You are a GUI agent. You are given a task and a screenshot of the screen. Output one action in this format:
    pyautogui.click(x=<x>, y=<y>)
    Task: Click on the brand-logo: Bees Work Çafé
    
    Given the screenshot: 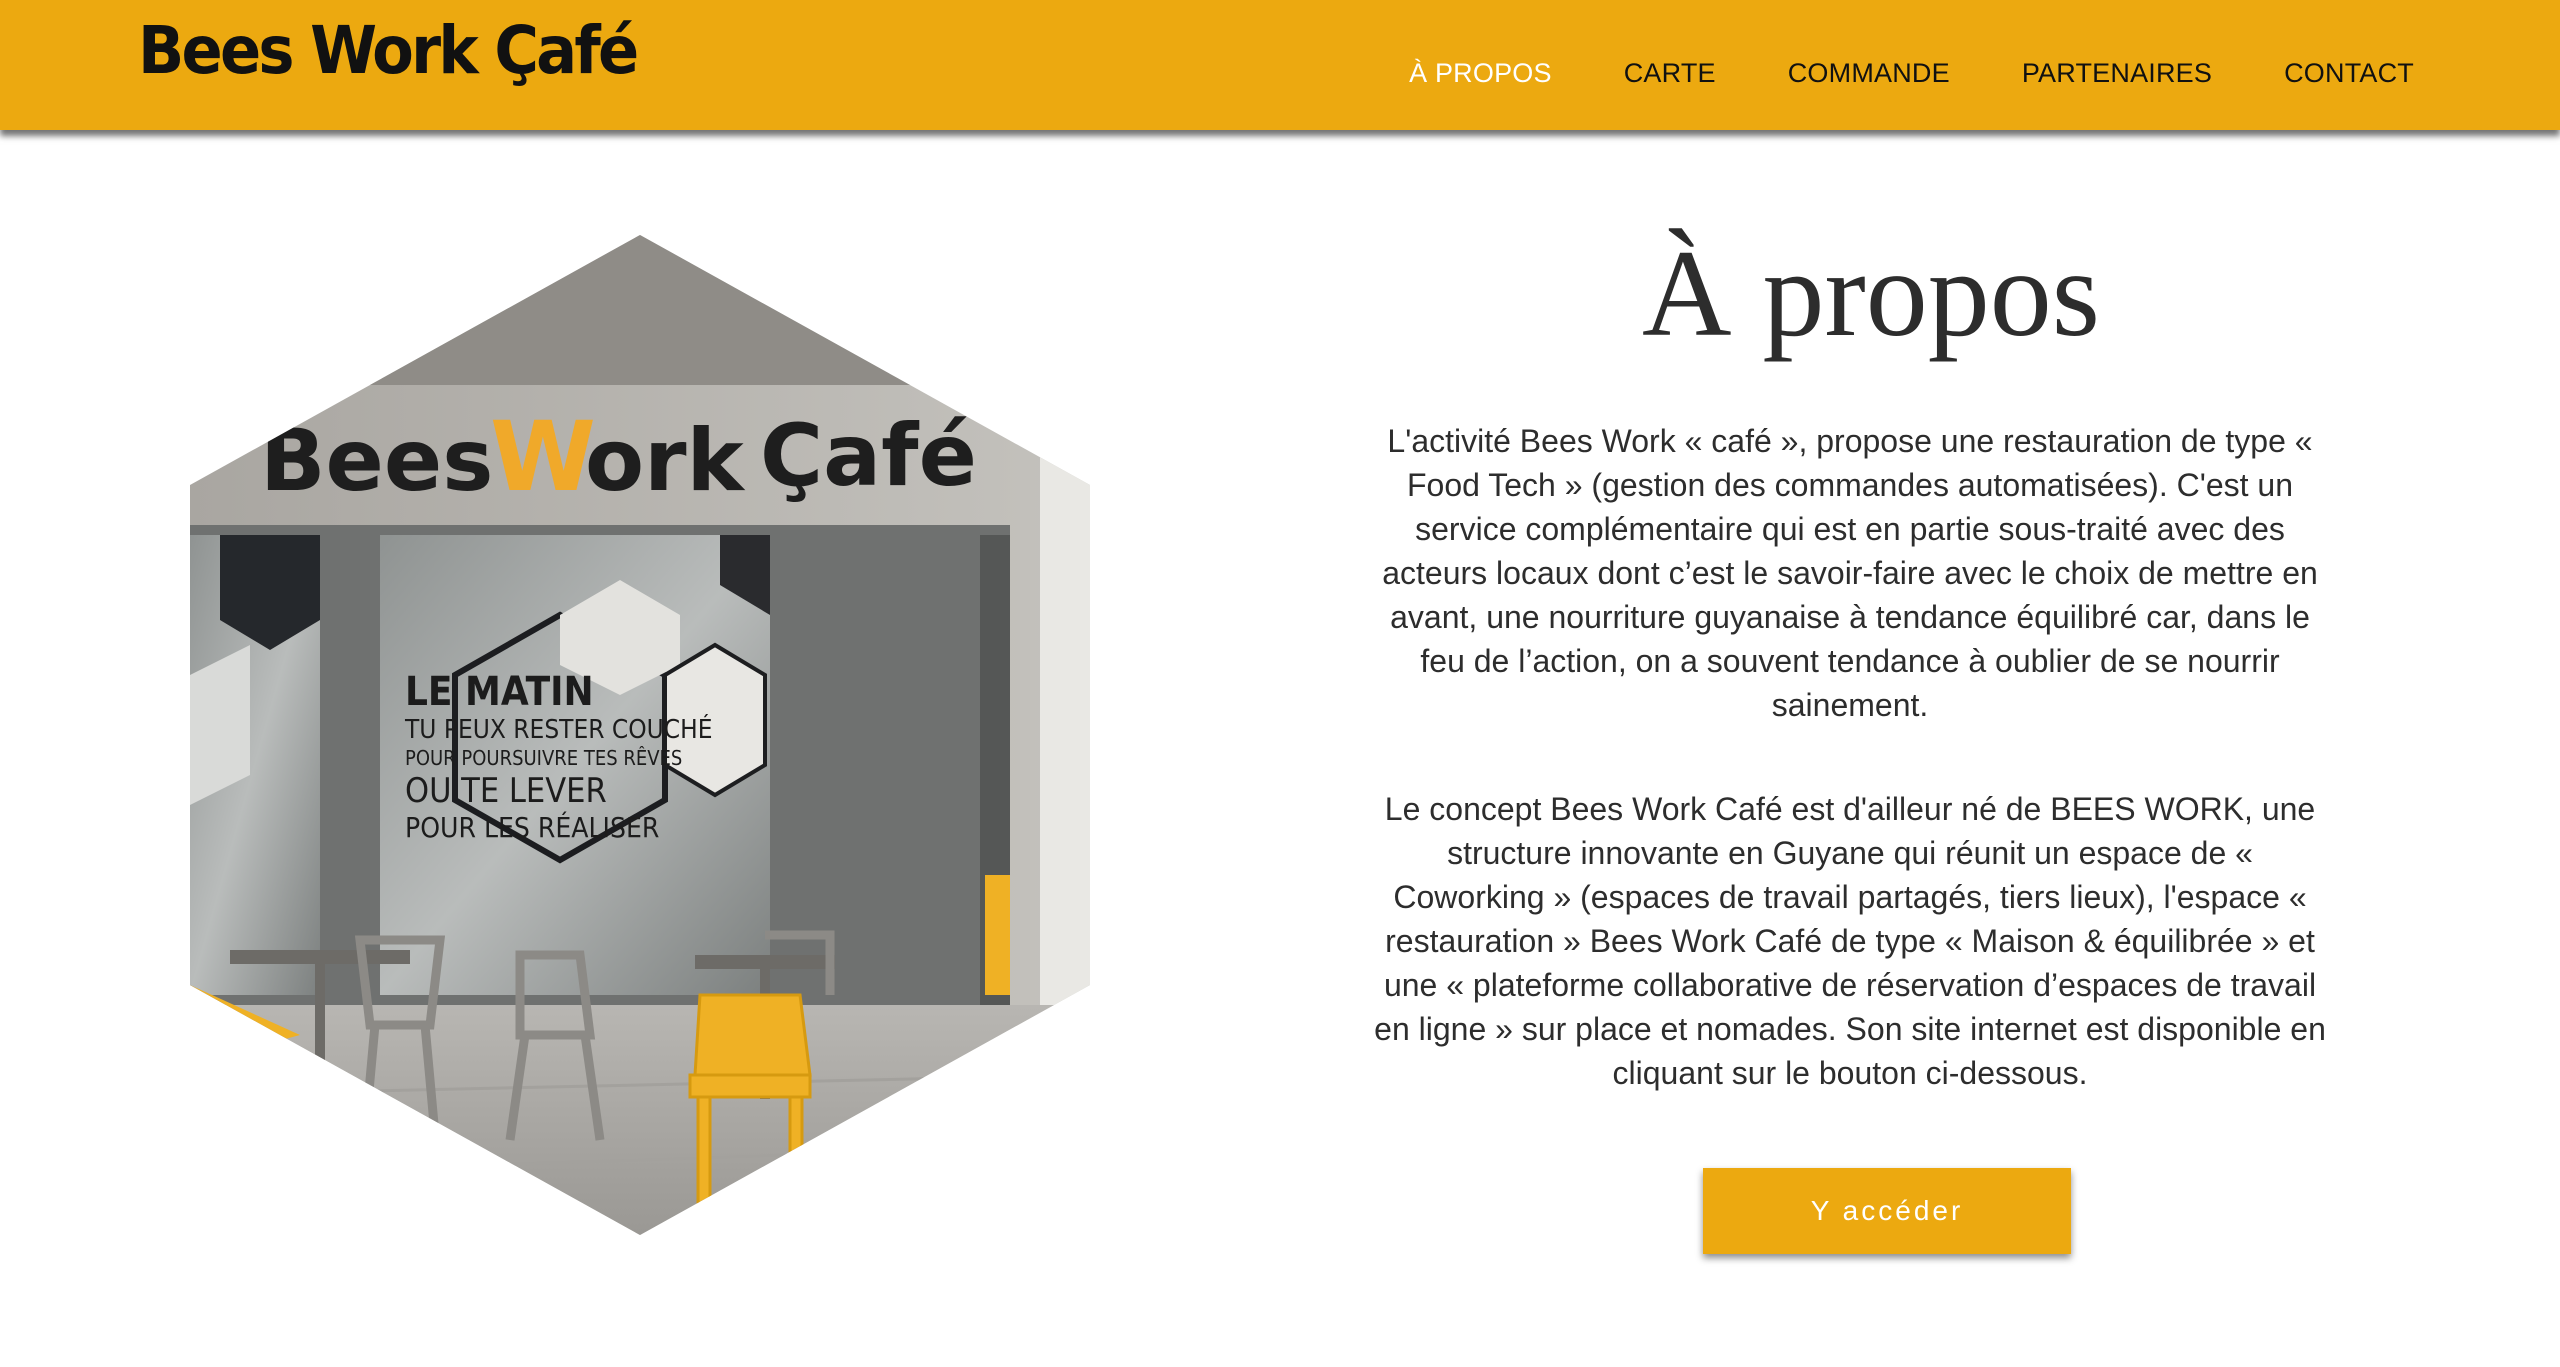 What is the action you would take?
    pyautogui.click(x=409, y=63)
    